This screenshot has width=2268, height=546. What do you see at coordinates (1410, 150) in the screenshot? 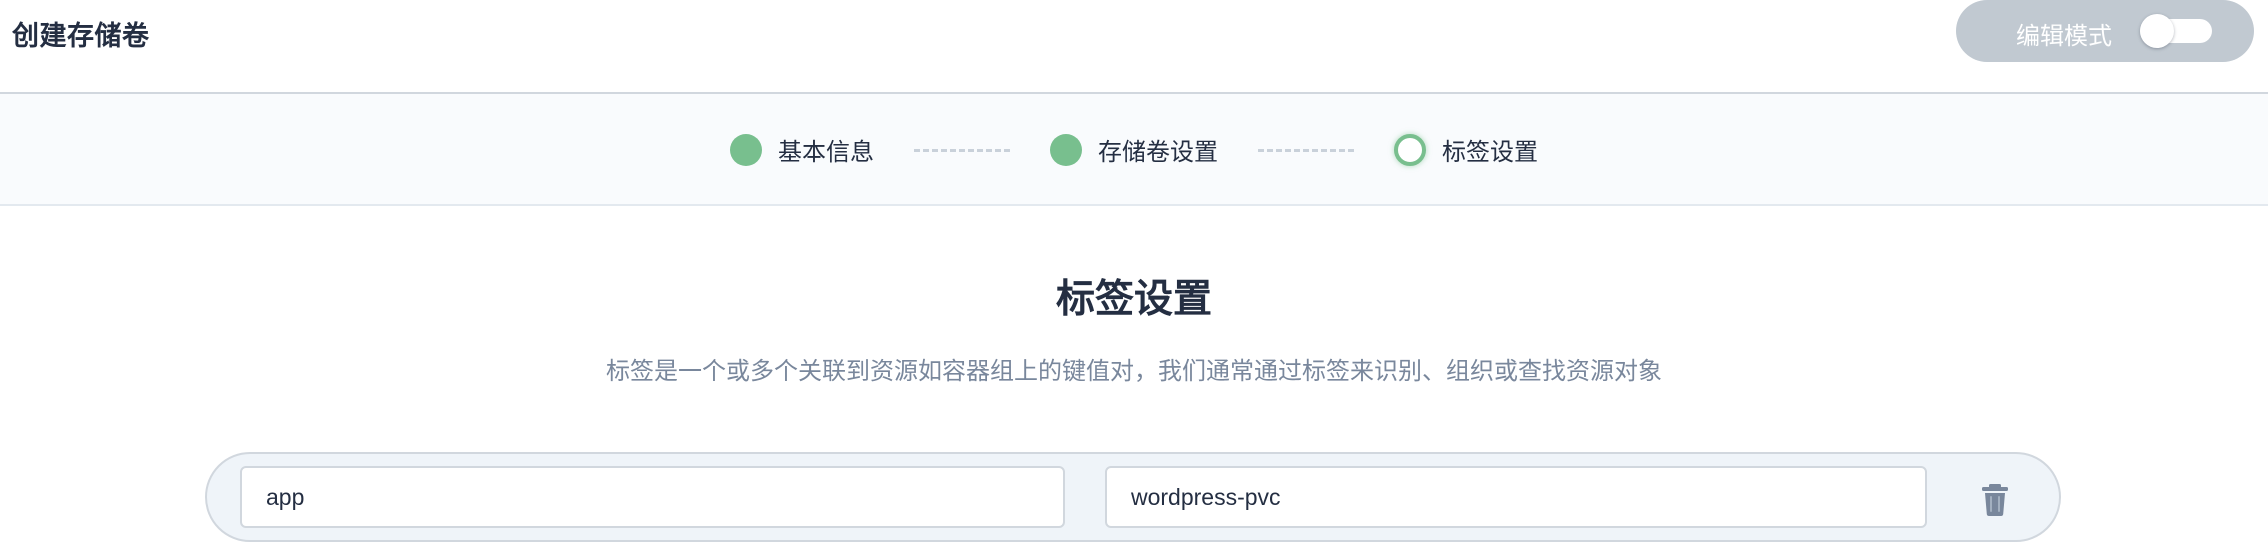
I see `step-3-current-icon` at bounding box center [1410, 150].